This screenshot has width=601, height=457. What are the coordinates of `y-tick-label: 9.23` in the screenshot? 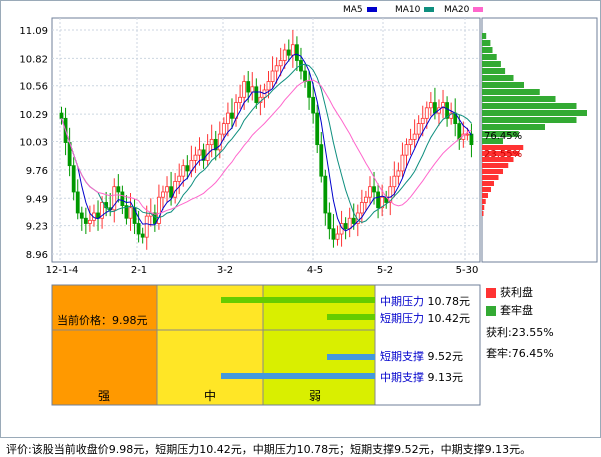 It's located at (37, 227).